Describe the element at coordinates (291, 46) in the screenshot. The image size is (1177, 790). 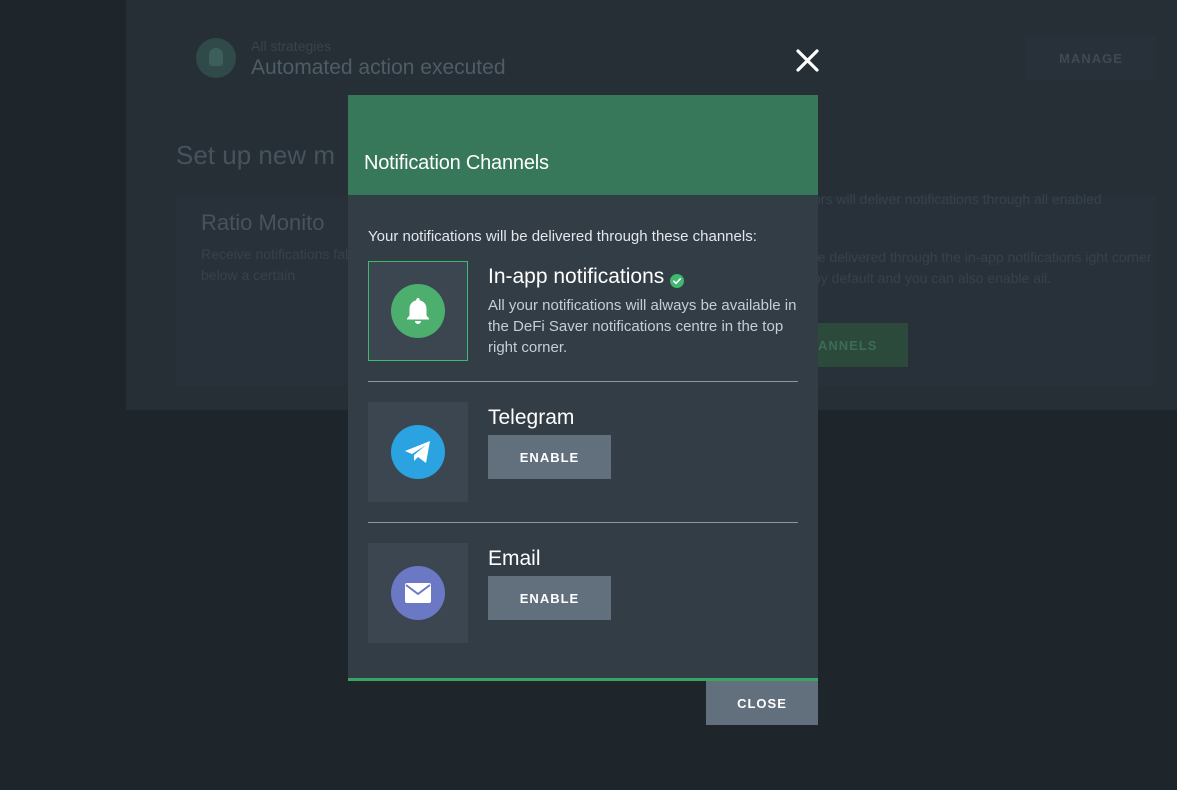
I see `strategy-label: All strategies` at that location.